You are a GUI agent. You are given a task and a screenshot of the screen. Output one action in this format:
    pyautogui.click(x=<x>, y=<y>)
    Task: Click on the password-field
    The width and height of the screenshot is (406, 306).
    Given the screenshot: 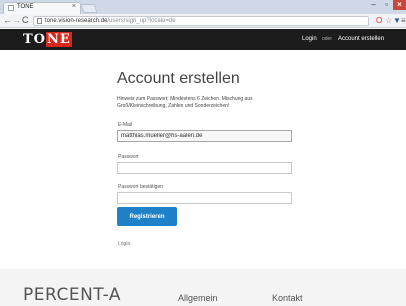 What is the action you would take?
    pyautogui.click(x=204, y=168)
    